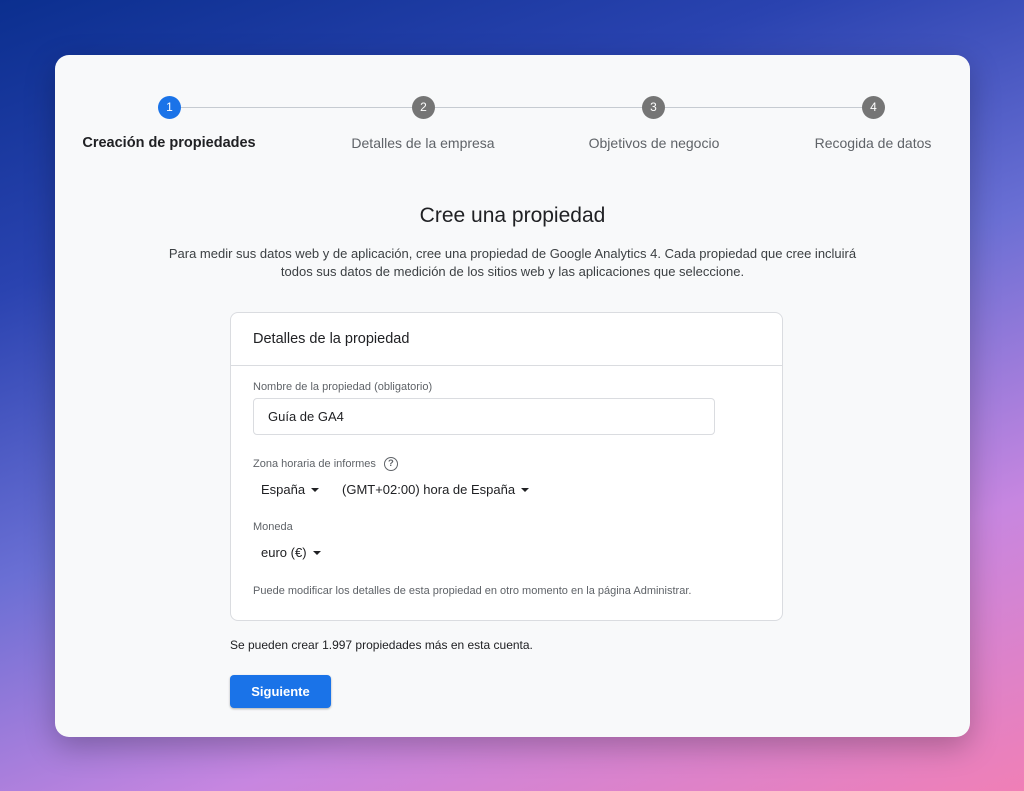 This screenshot has height=791, width=1024. I want to click on property-name-input, so click(484, 416).